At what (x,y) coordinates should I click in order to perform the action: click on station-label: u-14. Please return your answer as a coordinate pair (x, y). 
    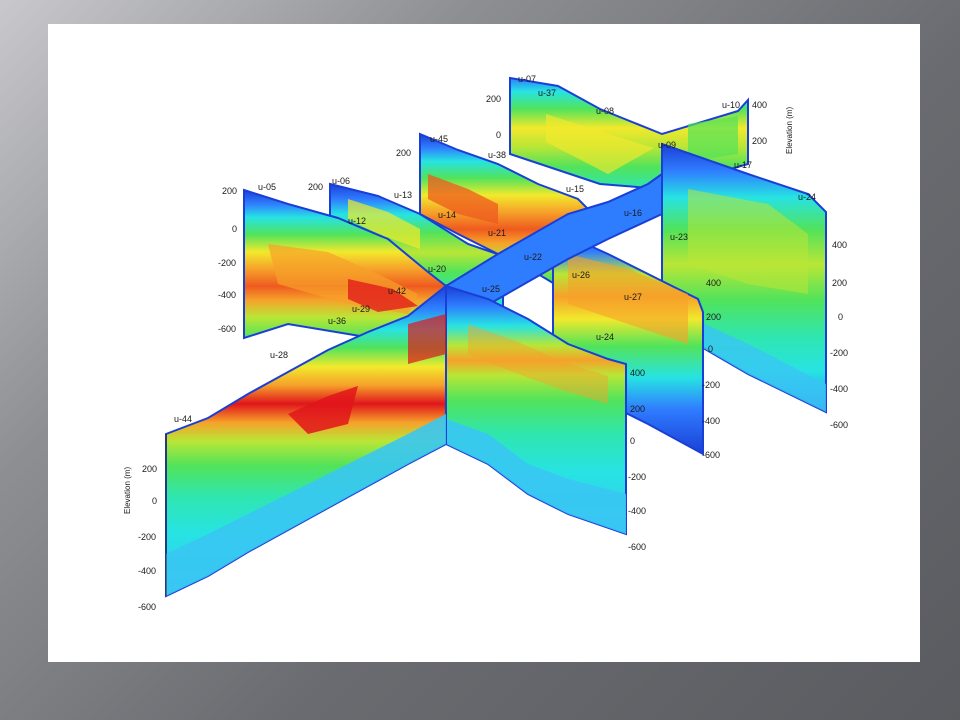
    Looking at the image, I should click on (447, 215).